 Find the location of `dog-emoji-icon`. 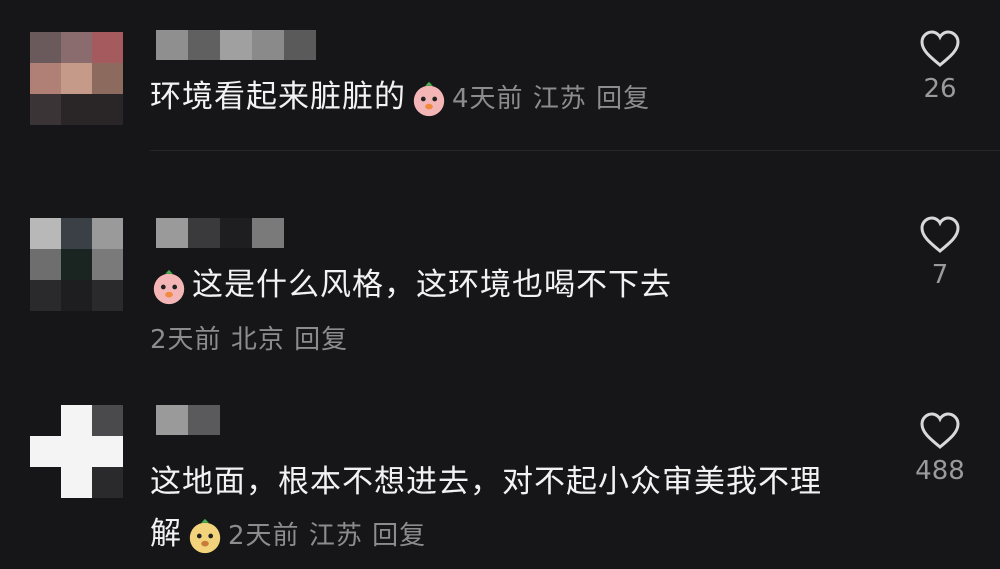

dog-emoji-icon is located at coordinates (205, 535).